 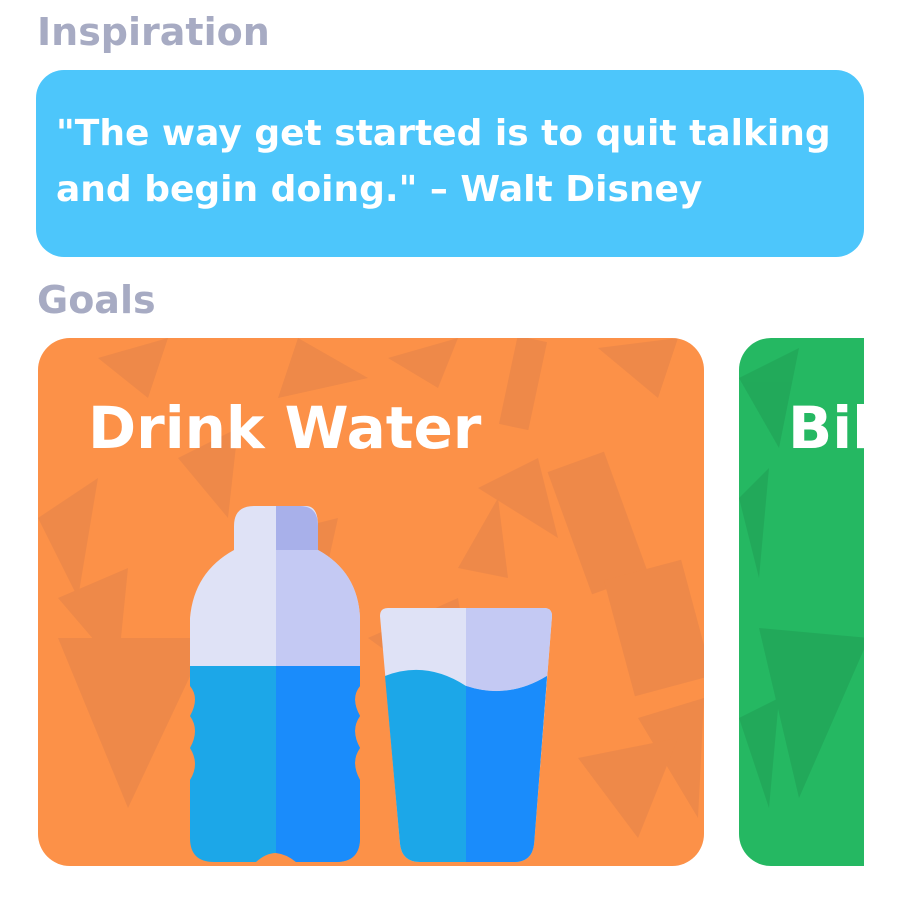 I want to click on goal-title-drink-water: Drink Water, so click(x=285, y=428).